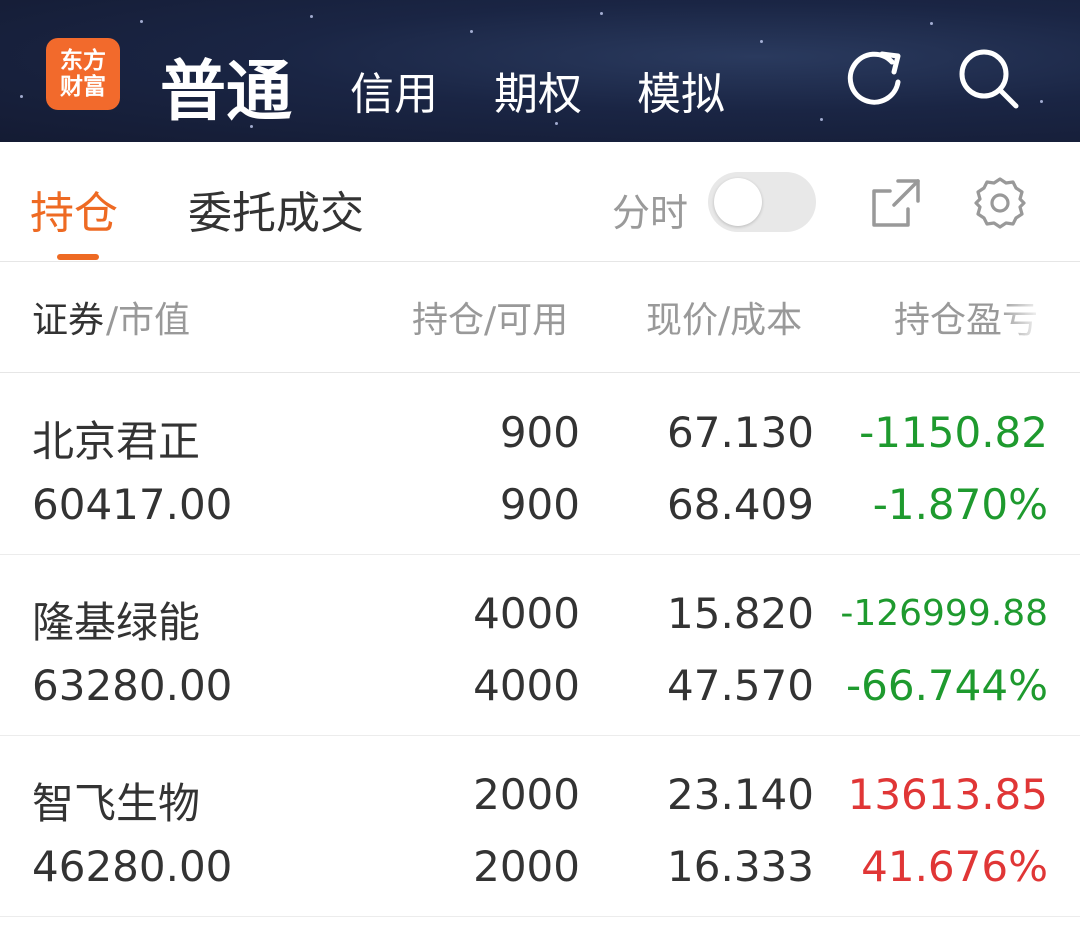 This screenshot has height=940, width=1080. I want to click on tab-holdings: 持仓, so click(74, 209).